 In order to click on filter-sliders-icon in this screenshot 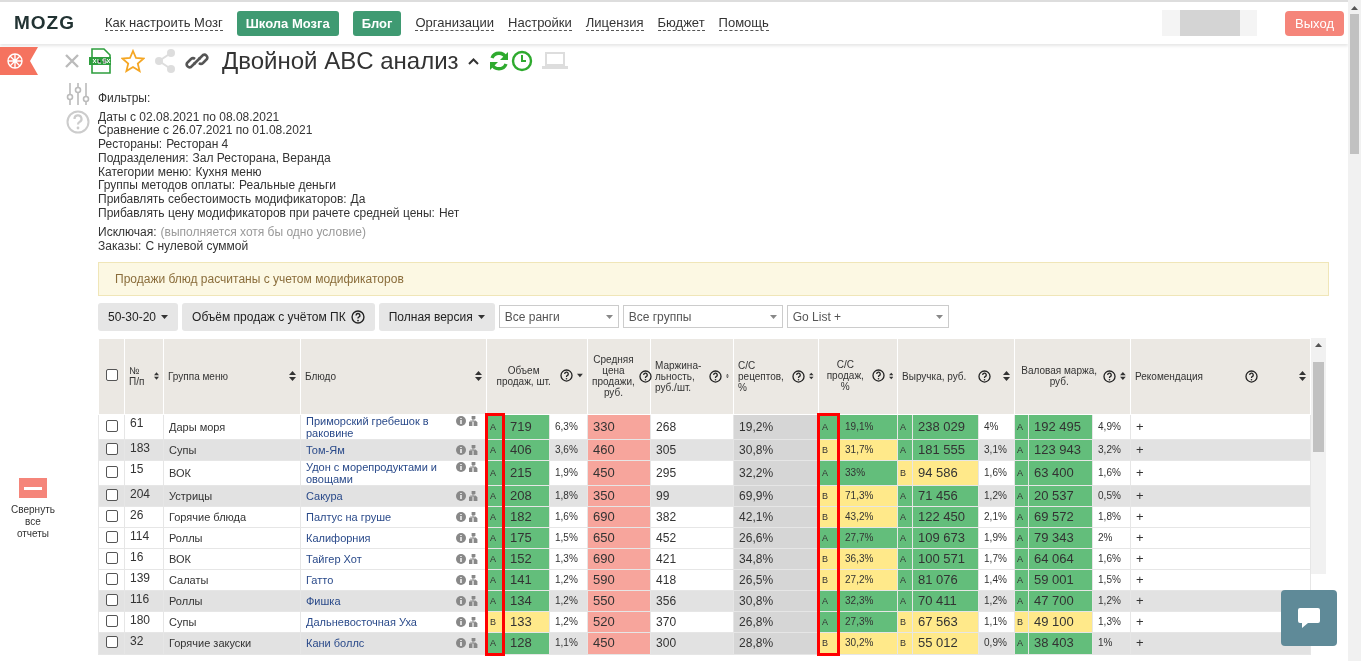, I will do `click(78, 94)`.